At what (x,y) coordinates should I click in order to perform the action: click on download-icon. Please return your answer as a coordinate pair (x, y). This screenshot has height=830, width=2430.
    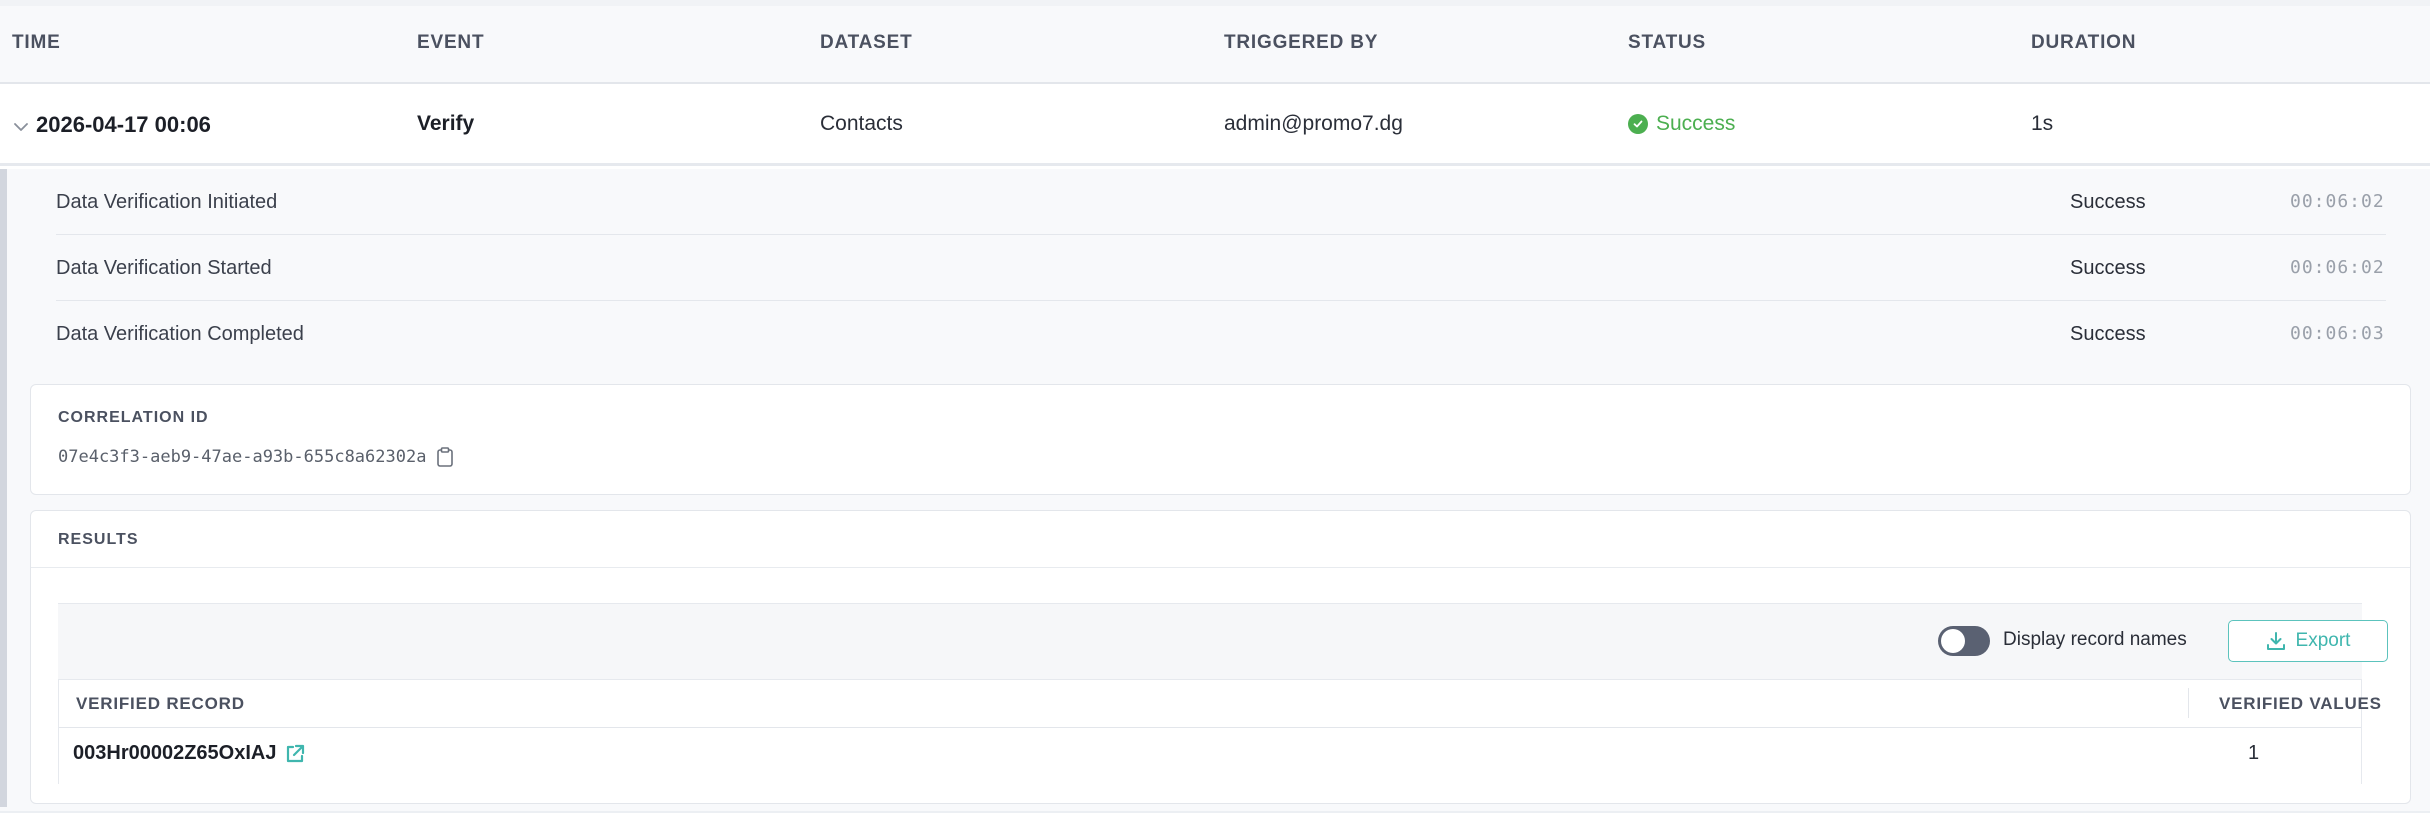
    Looking at the image, I should click on (2275, 641).